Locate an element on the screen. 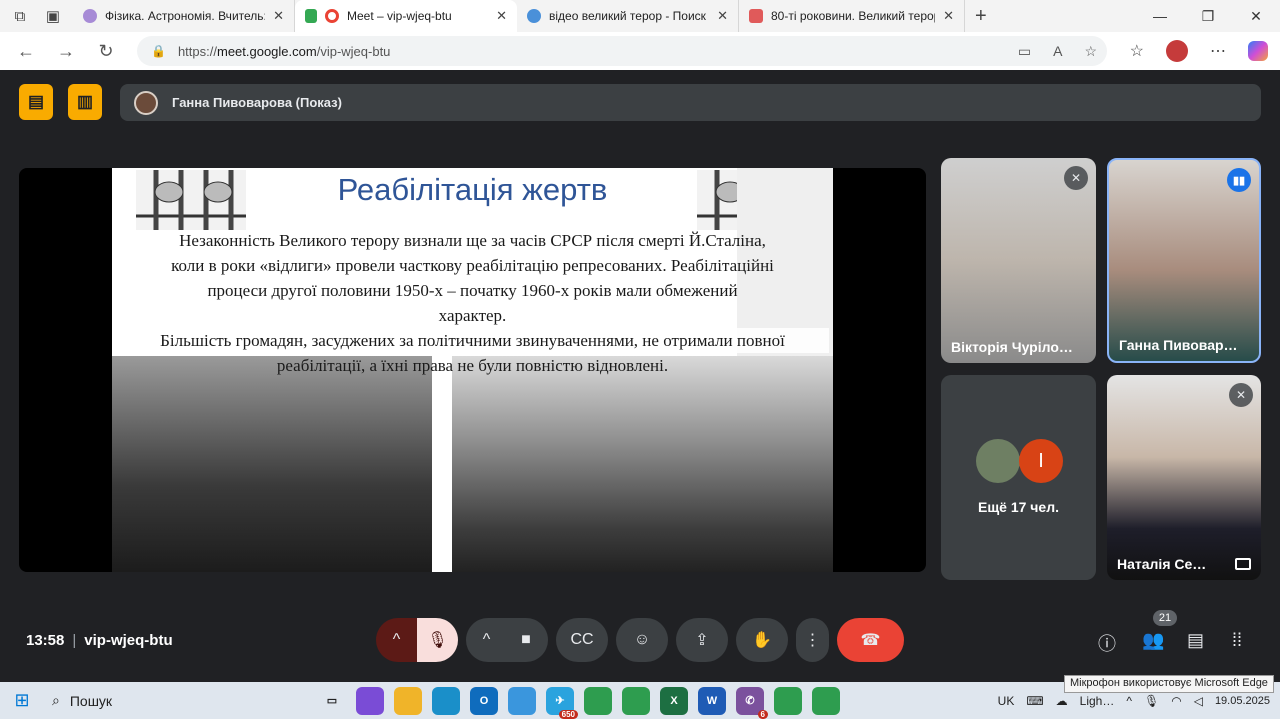 The image size is (1280, 719). presenter-bar: Ганна Пивоварова (Показ) is located at coordinates (690, 102).